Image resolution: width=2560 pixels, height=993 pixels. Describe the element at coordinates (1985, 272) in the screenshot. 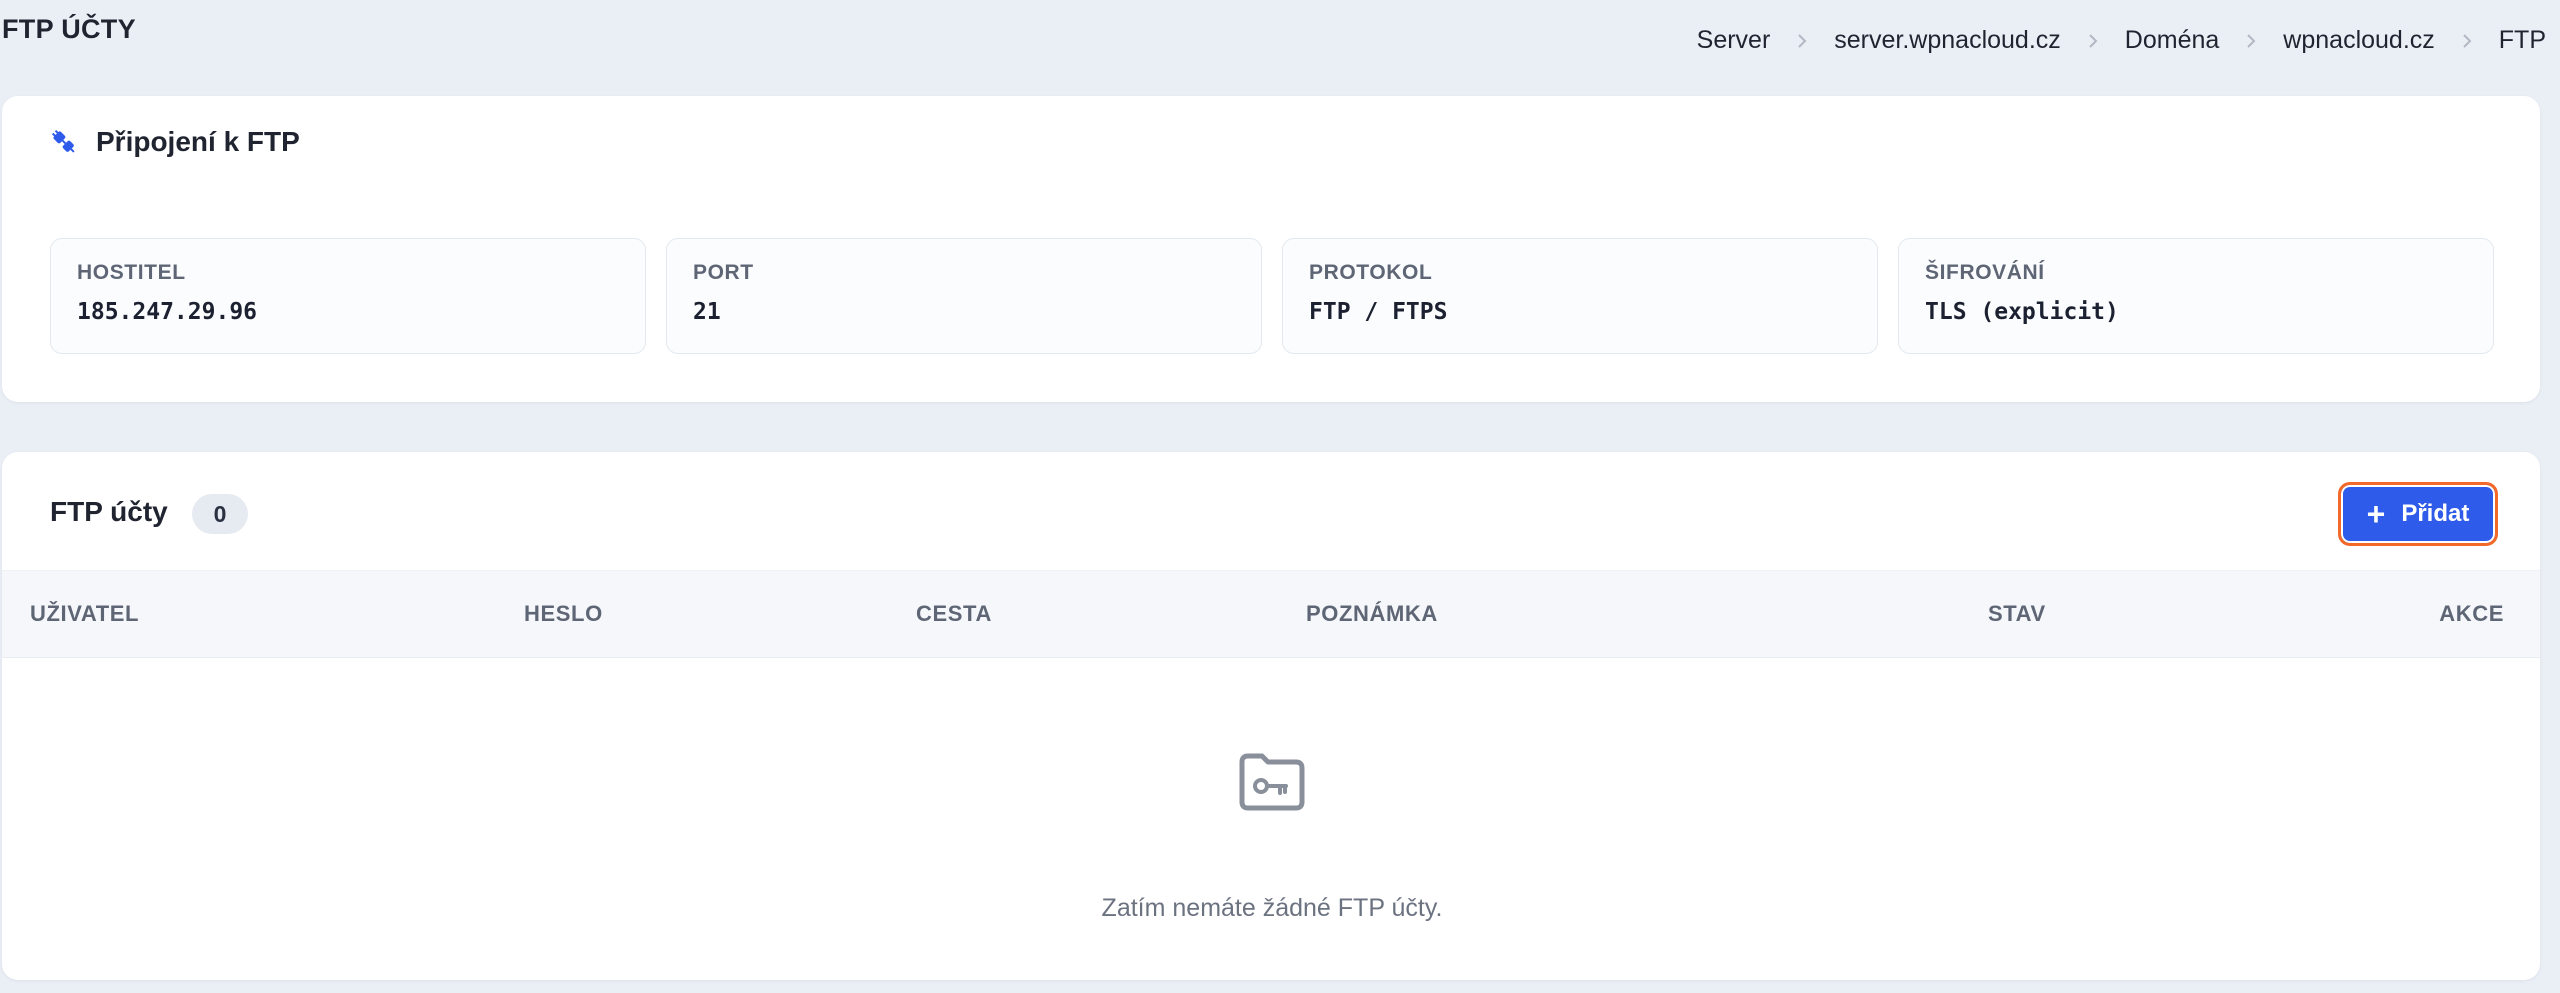

I see `encryption-label: ŠIFROVÁNÍ` at that location.